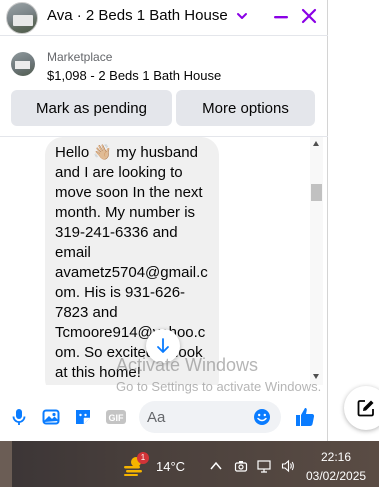 This screenshot has width=379, height=487. I want to click on scrollbar, so click(316, 261).